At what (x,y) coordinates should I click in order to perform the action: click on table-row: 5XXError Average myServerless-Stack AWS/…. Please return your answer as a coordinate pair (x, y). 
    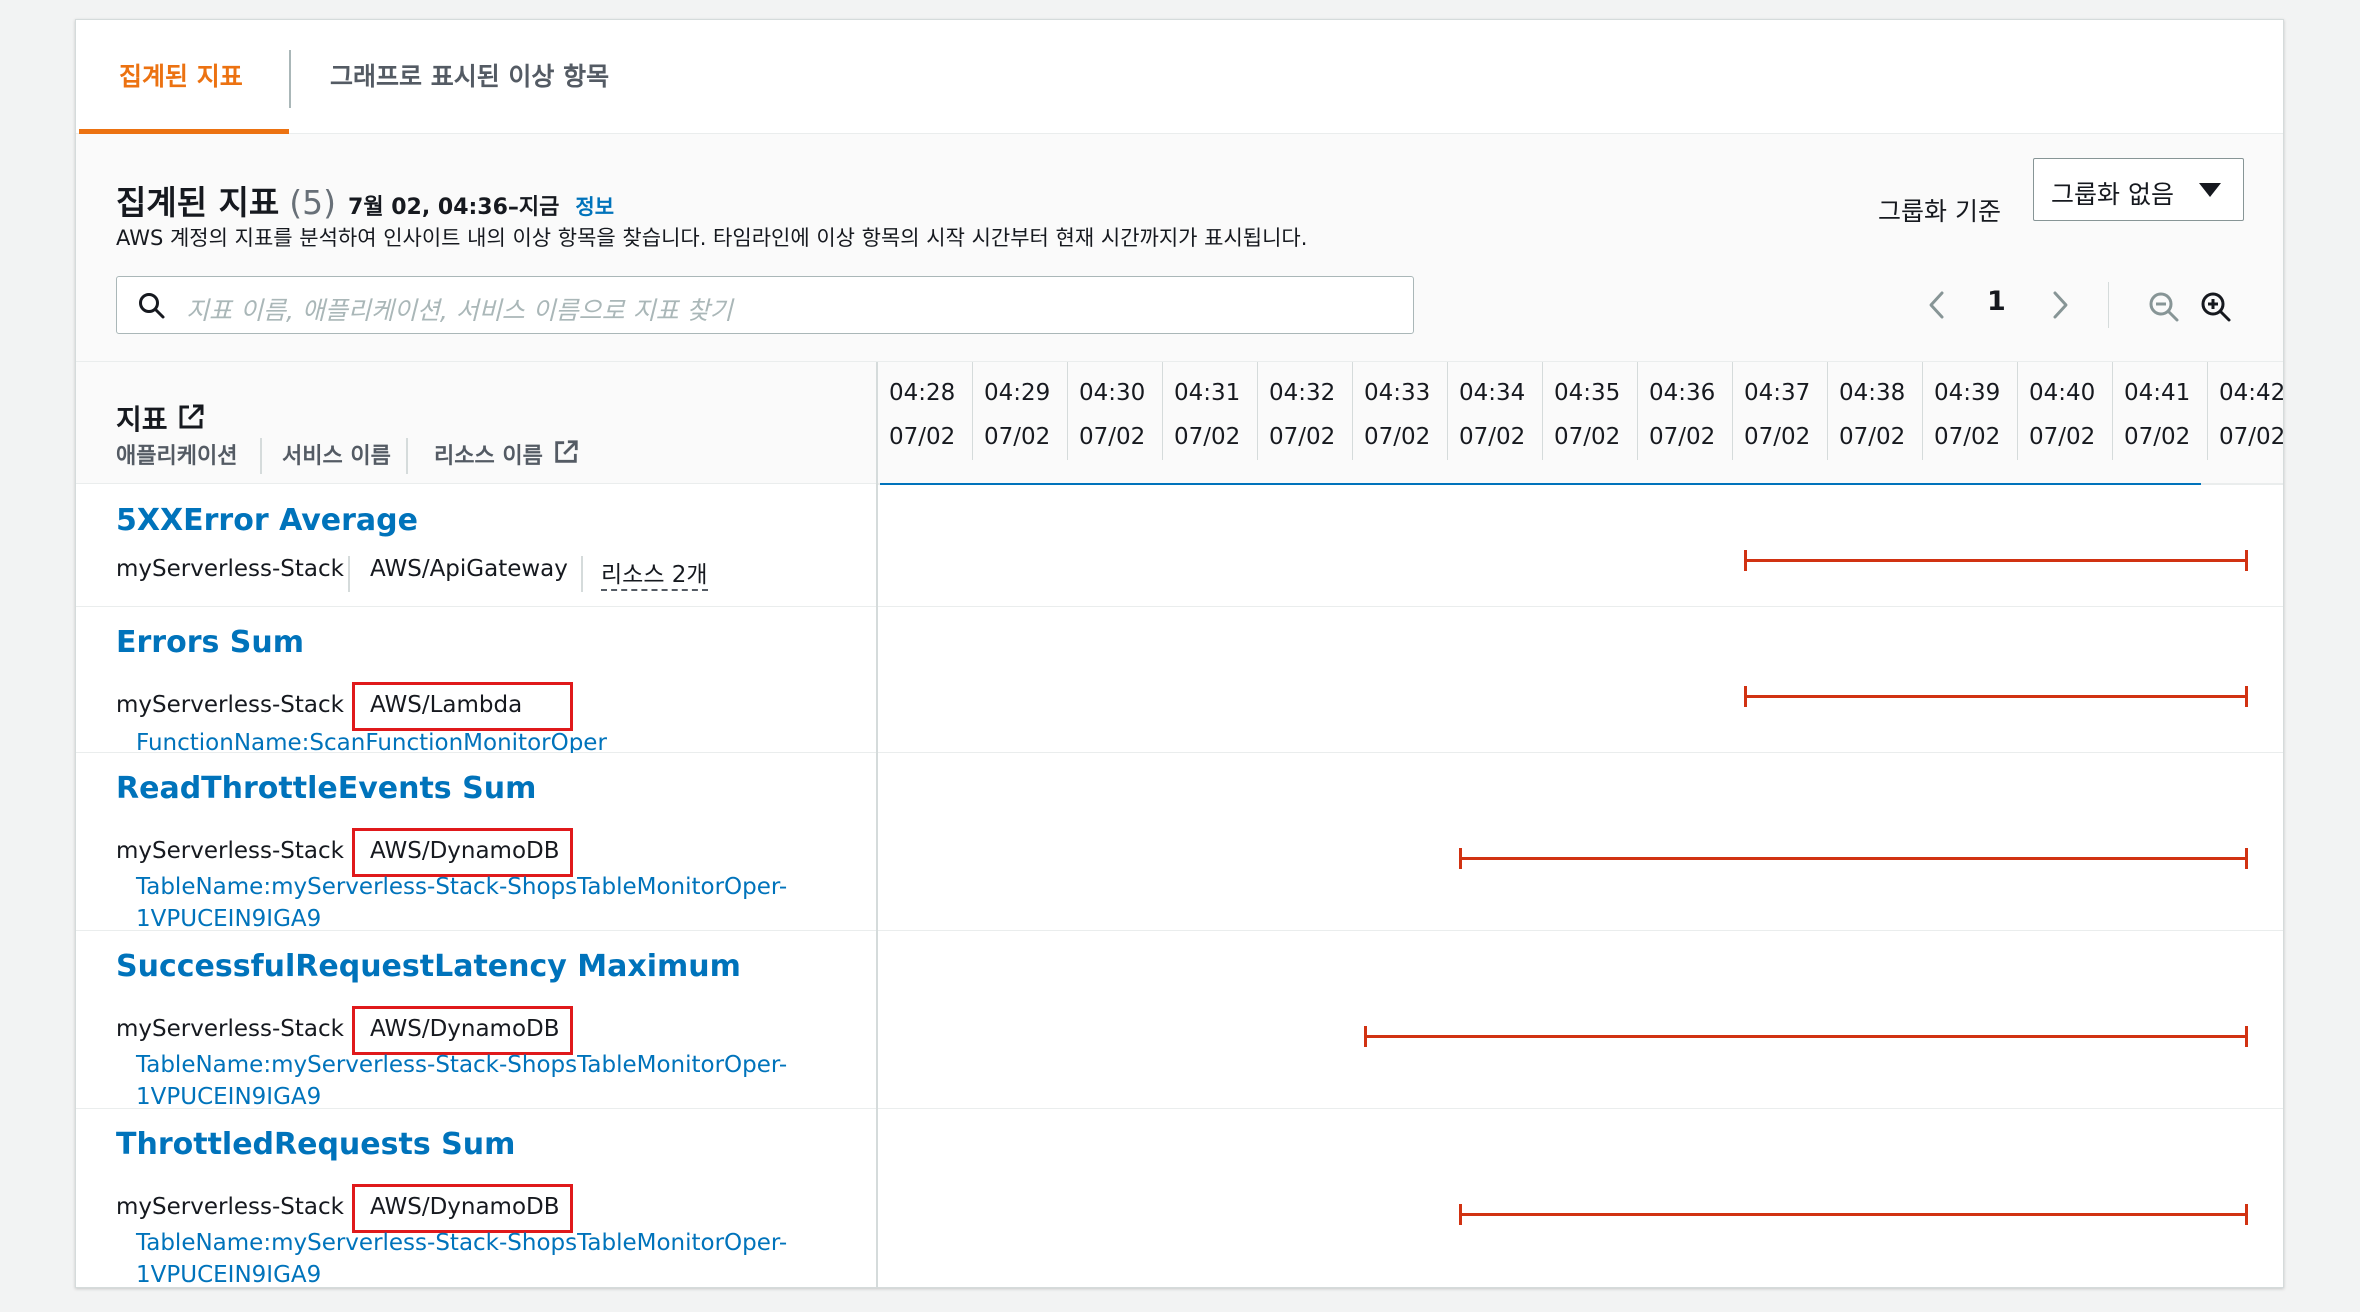
    Looking at the image, I should click on (1179, 546).